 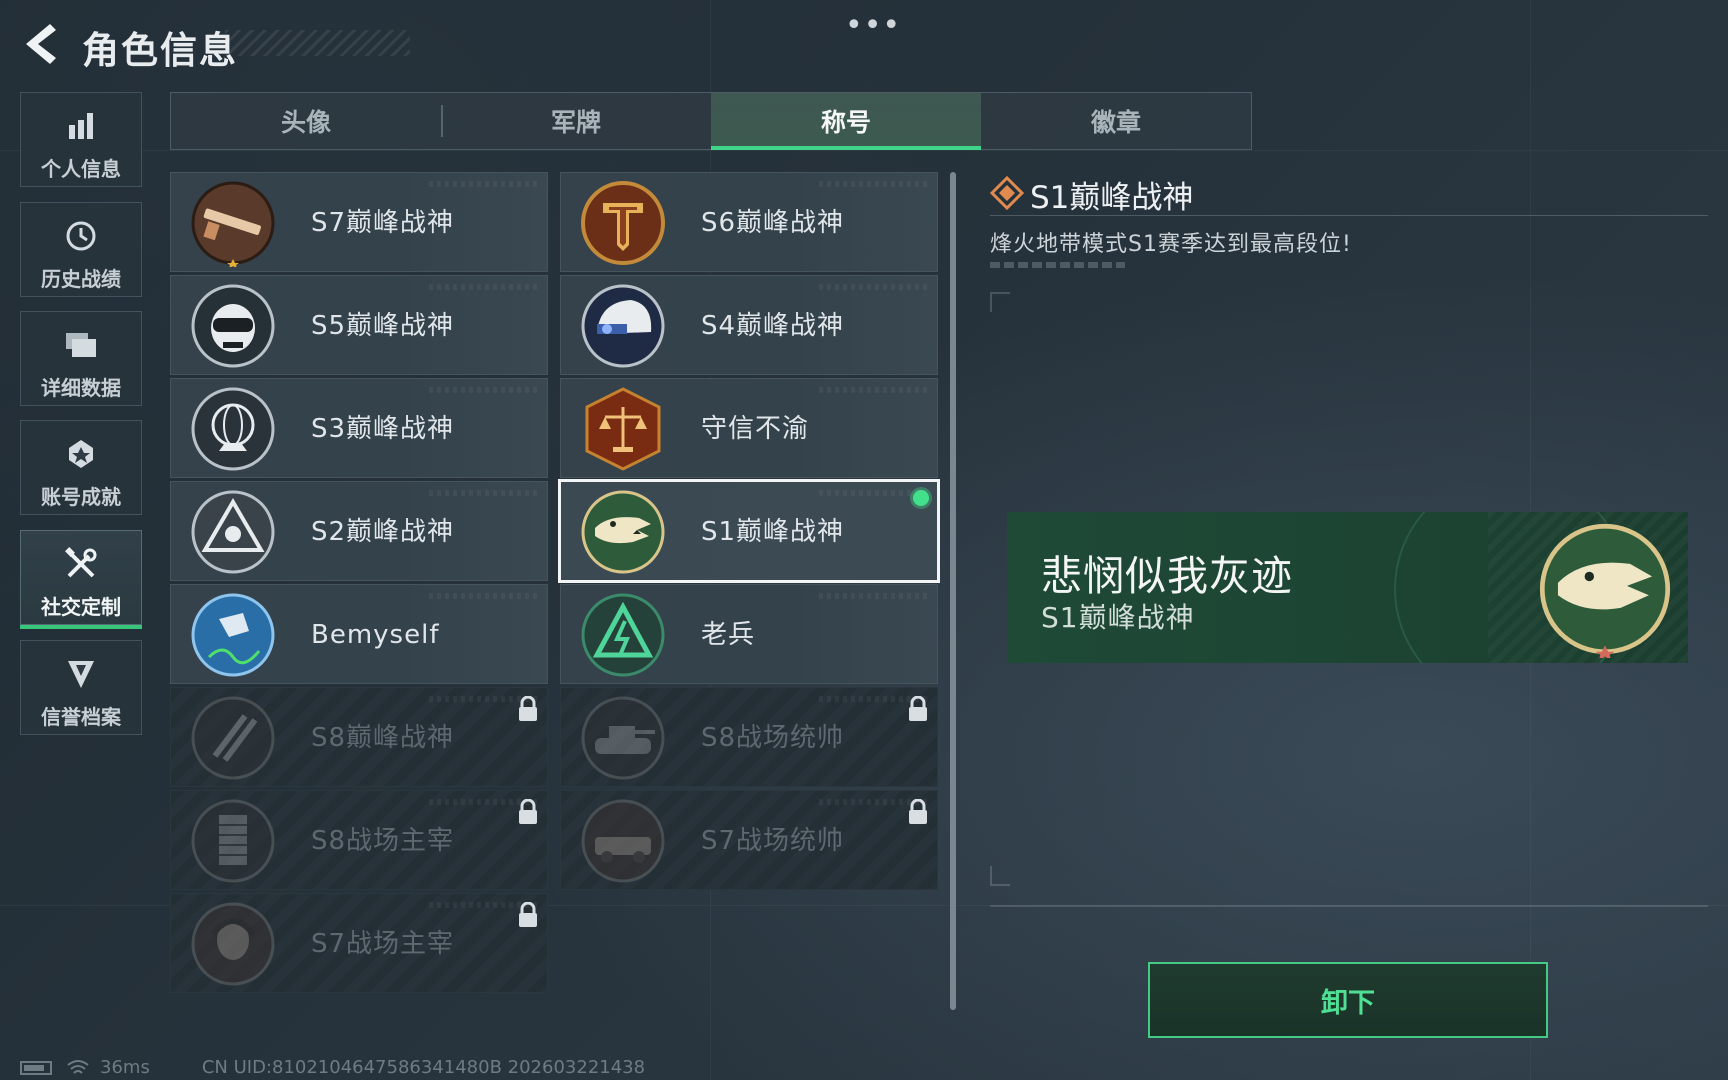 I want to click on back-button, so click(x=40, y=44).